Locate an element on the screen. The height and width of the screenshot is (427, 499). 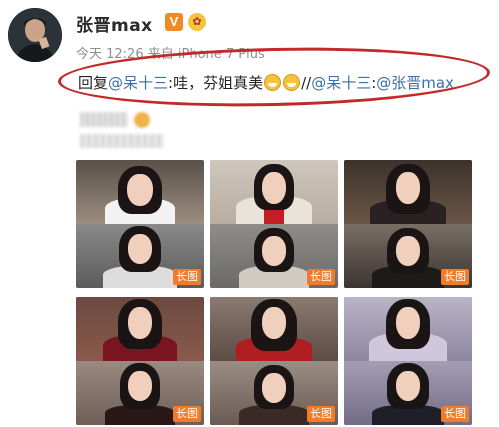
mention-link: @张晋max is located at coordinates (415, 82).